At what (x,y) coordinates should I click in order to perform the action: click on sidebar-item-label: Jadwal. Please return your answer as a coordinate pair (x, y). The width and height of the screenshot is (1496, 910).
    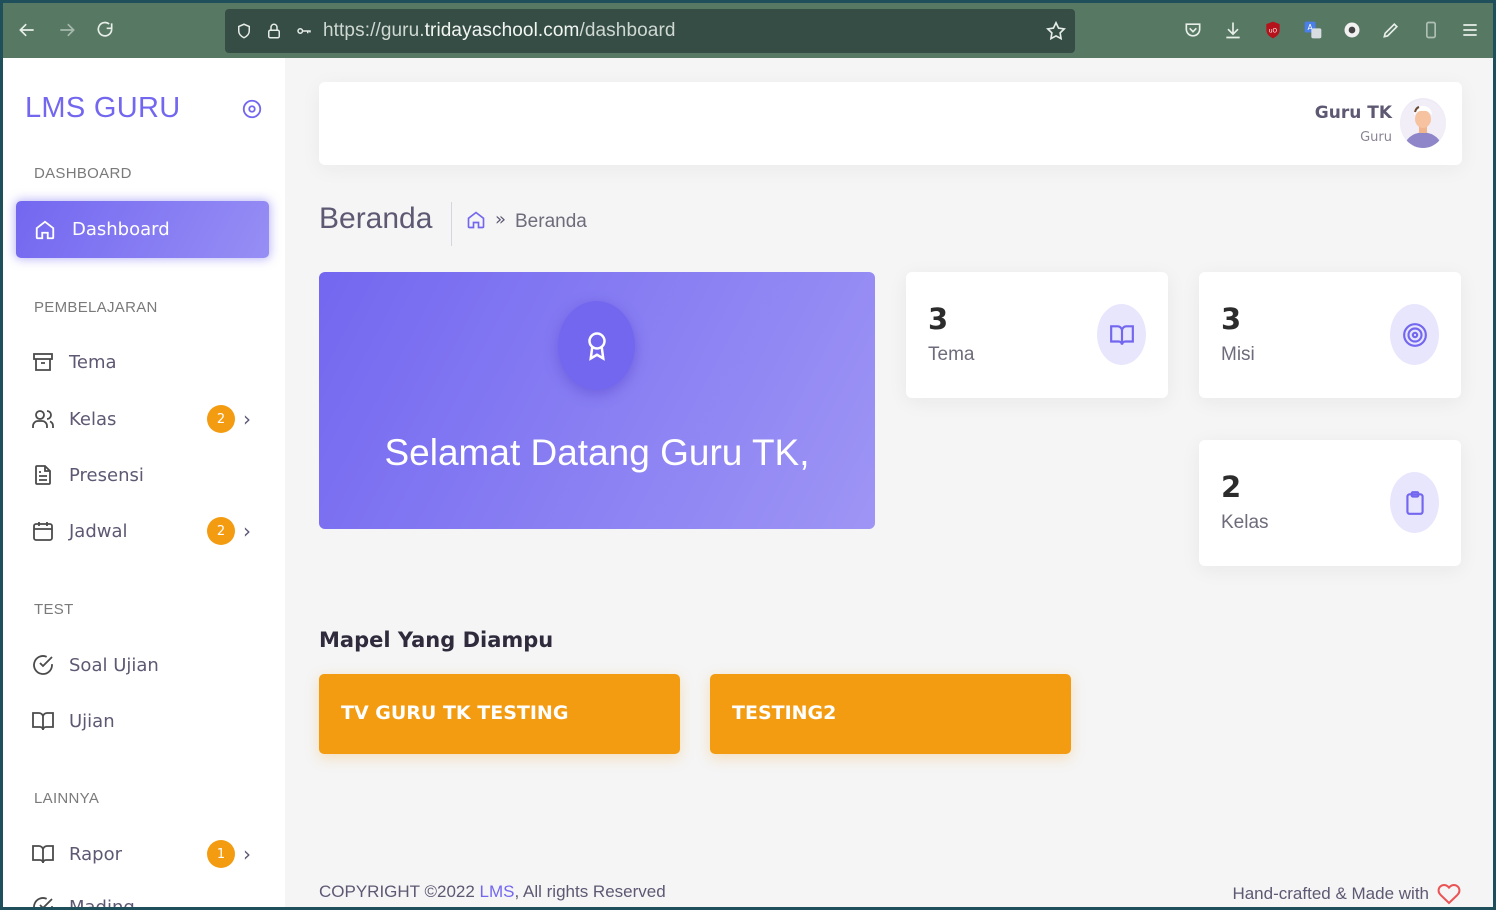
    Looking at the image, I should click on (98, 531).